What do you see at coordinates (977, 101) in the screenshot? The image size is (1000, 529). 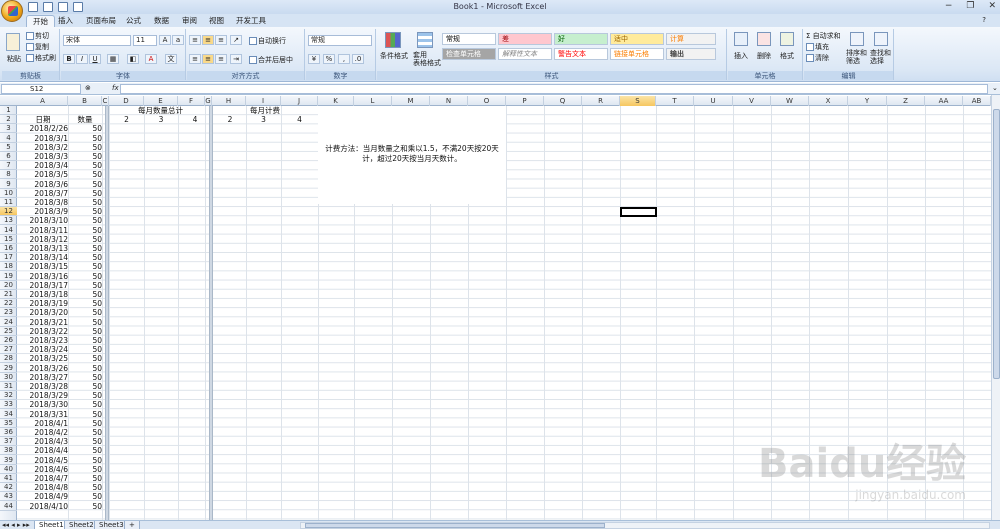 I see `column-header-ab: AB` at bounding box center [977, 101].